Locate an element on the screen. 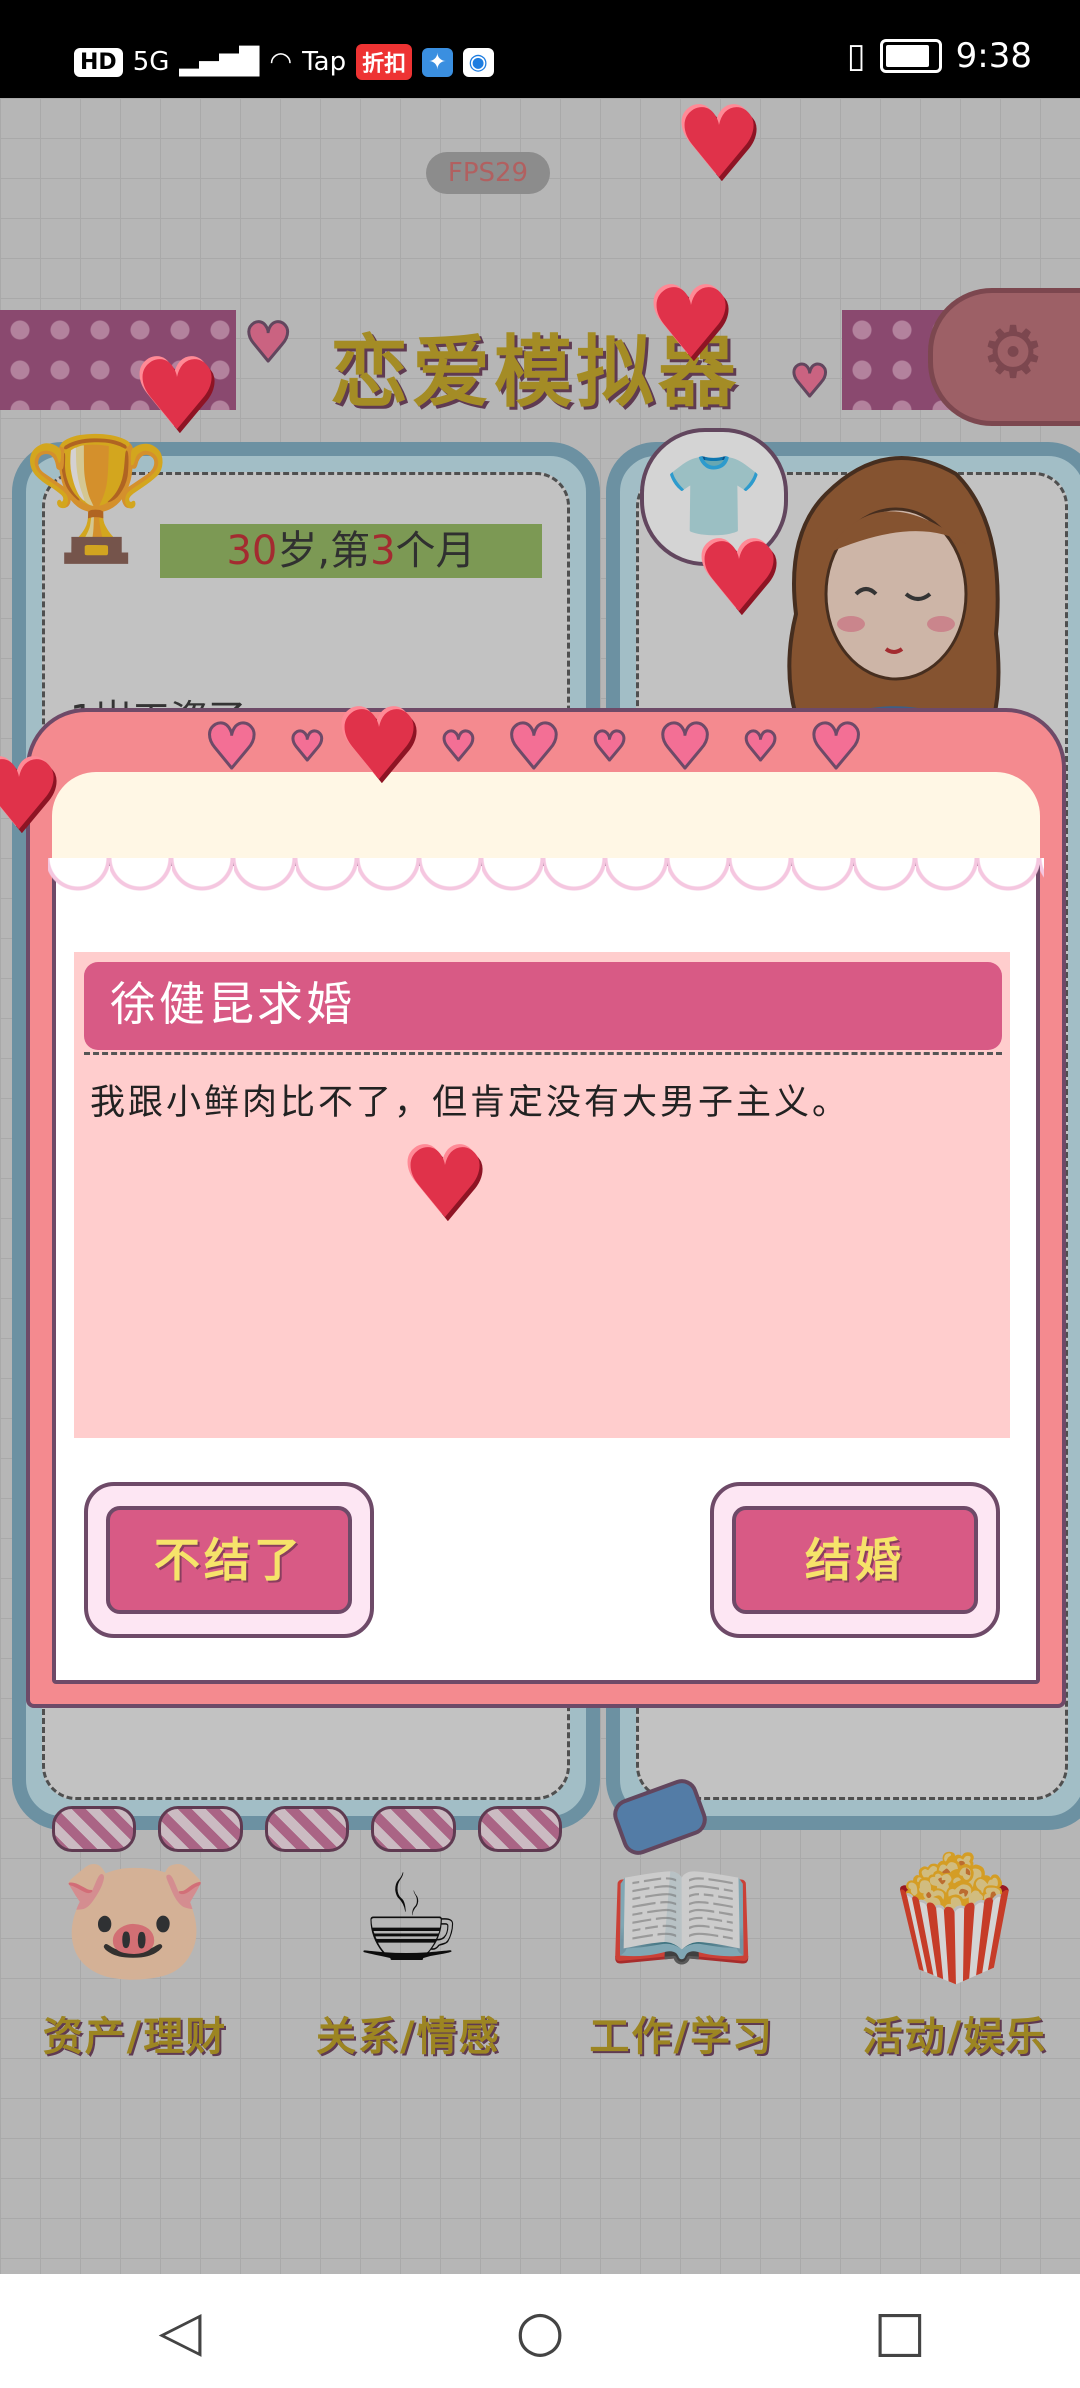 The height and width of the screenshot is (2388, 1080). app-notification-icon-2: ◉ is located at coordinates (478, 62).